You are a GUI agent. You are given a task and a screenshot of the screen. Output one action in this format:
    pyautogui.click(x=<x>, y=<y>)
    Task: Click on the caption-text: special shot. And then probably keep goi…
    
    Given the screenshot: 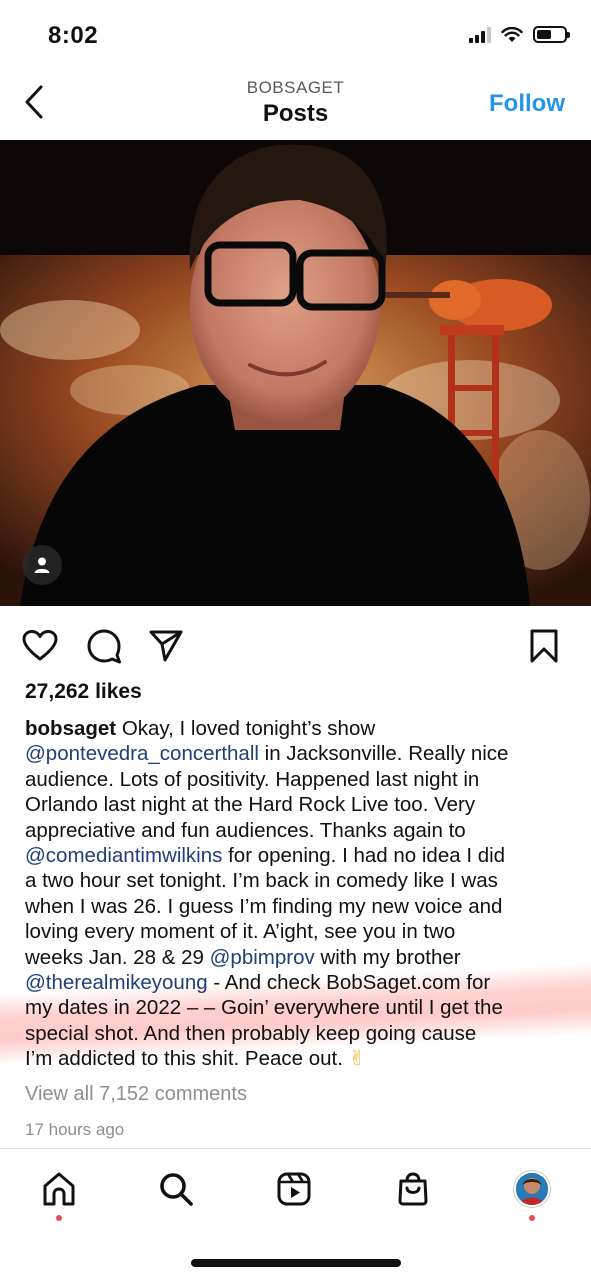 What is the action you would take?
    pyautogui.click(x=251, y=1033)
    